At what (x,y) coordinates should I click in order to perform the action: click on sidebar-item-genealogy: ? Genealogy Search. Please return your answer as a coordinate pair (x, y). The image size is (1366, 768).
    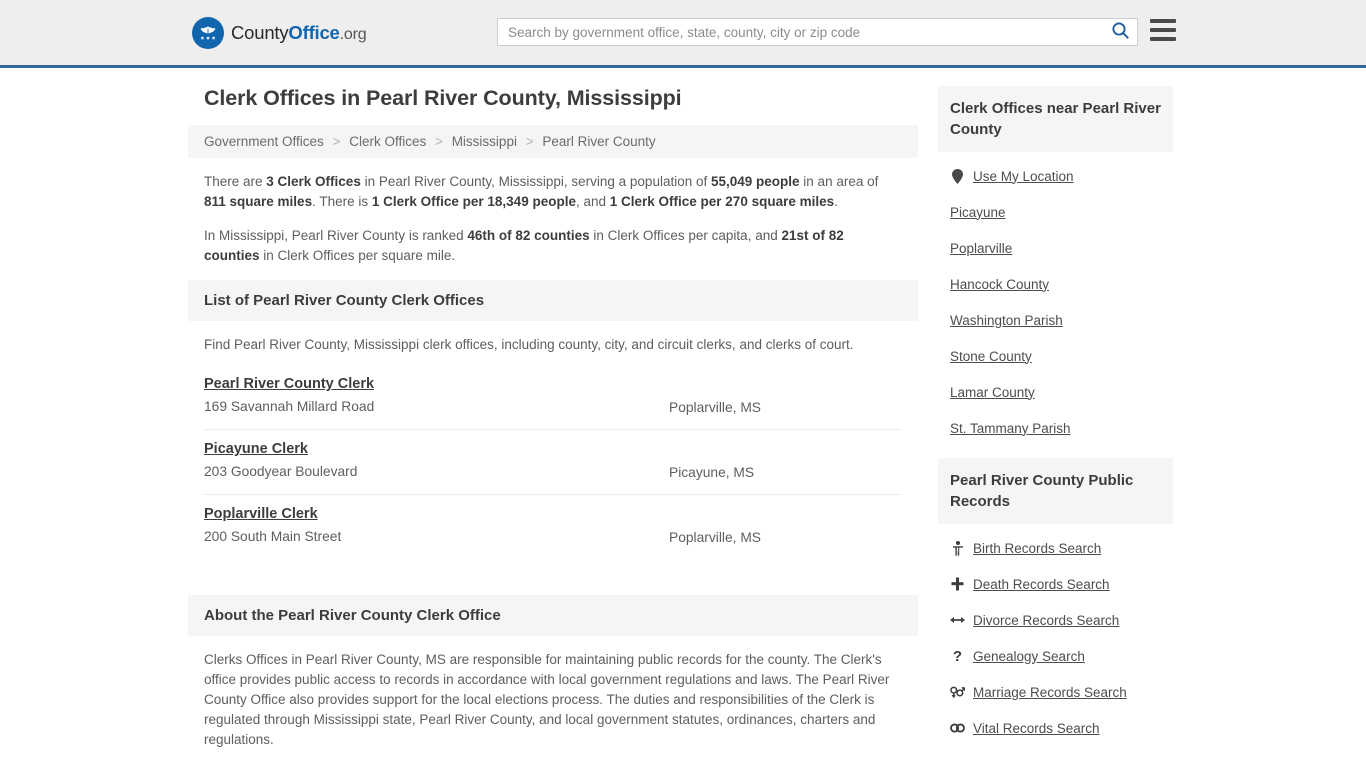
    Looking at the image, I should click on (1061, 656).